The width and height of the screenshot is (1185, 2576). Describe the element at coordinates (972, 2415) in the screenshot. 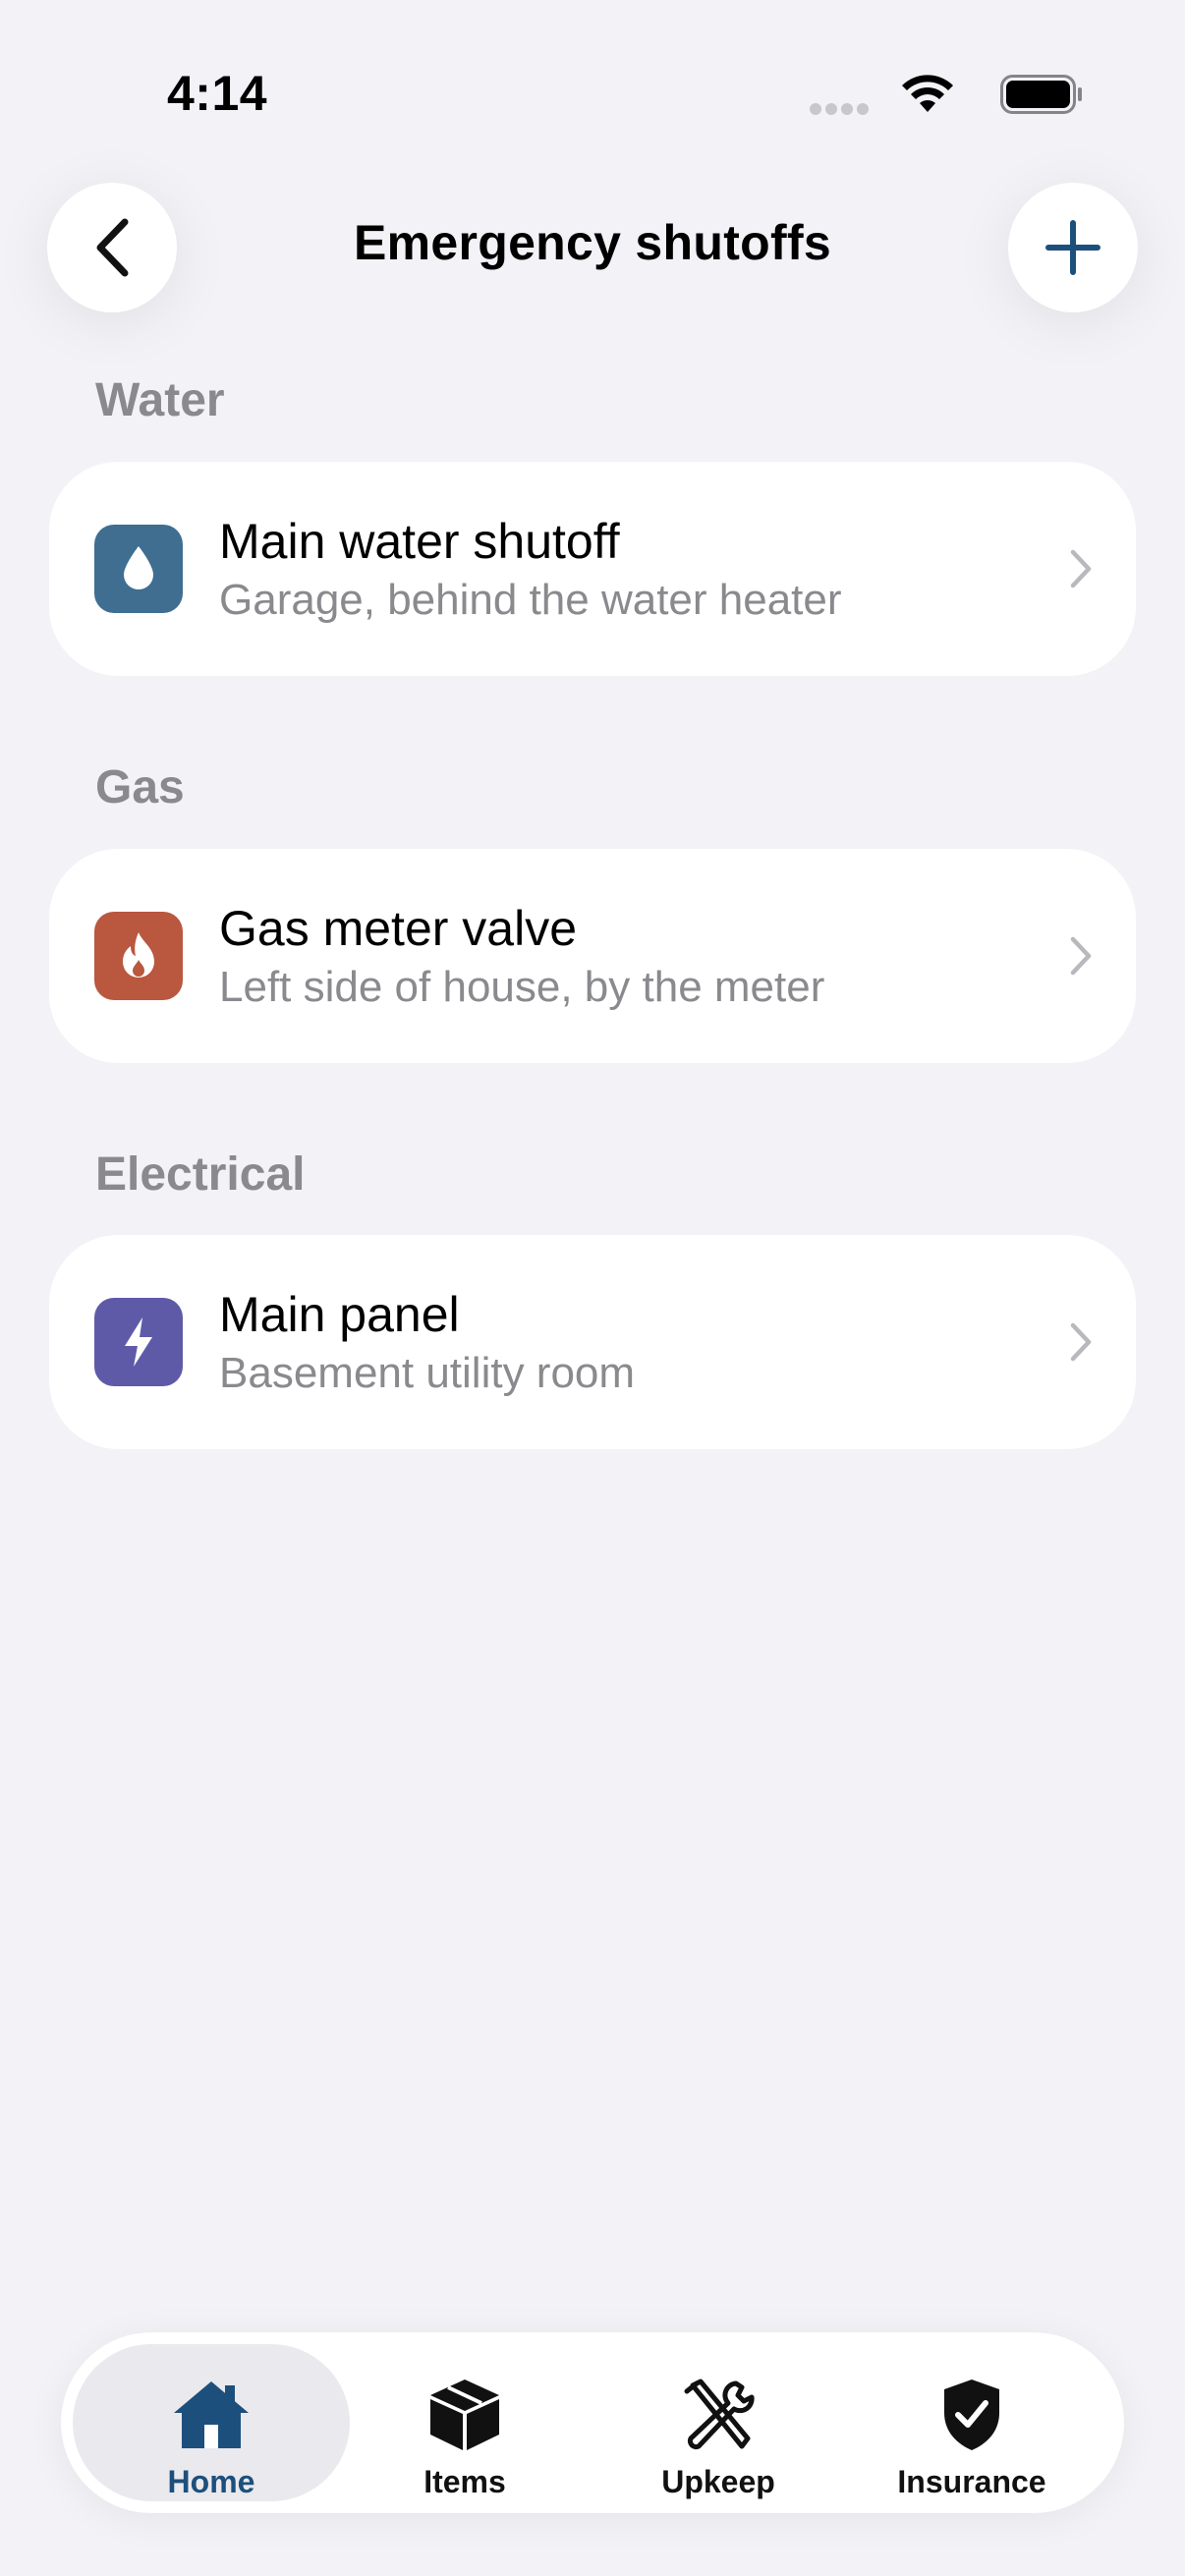

I see `shield-check-icon` at that location.